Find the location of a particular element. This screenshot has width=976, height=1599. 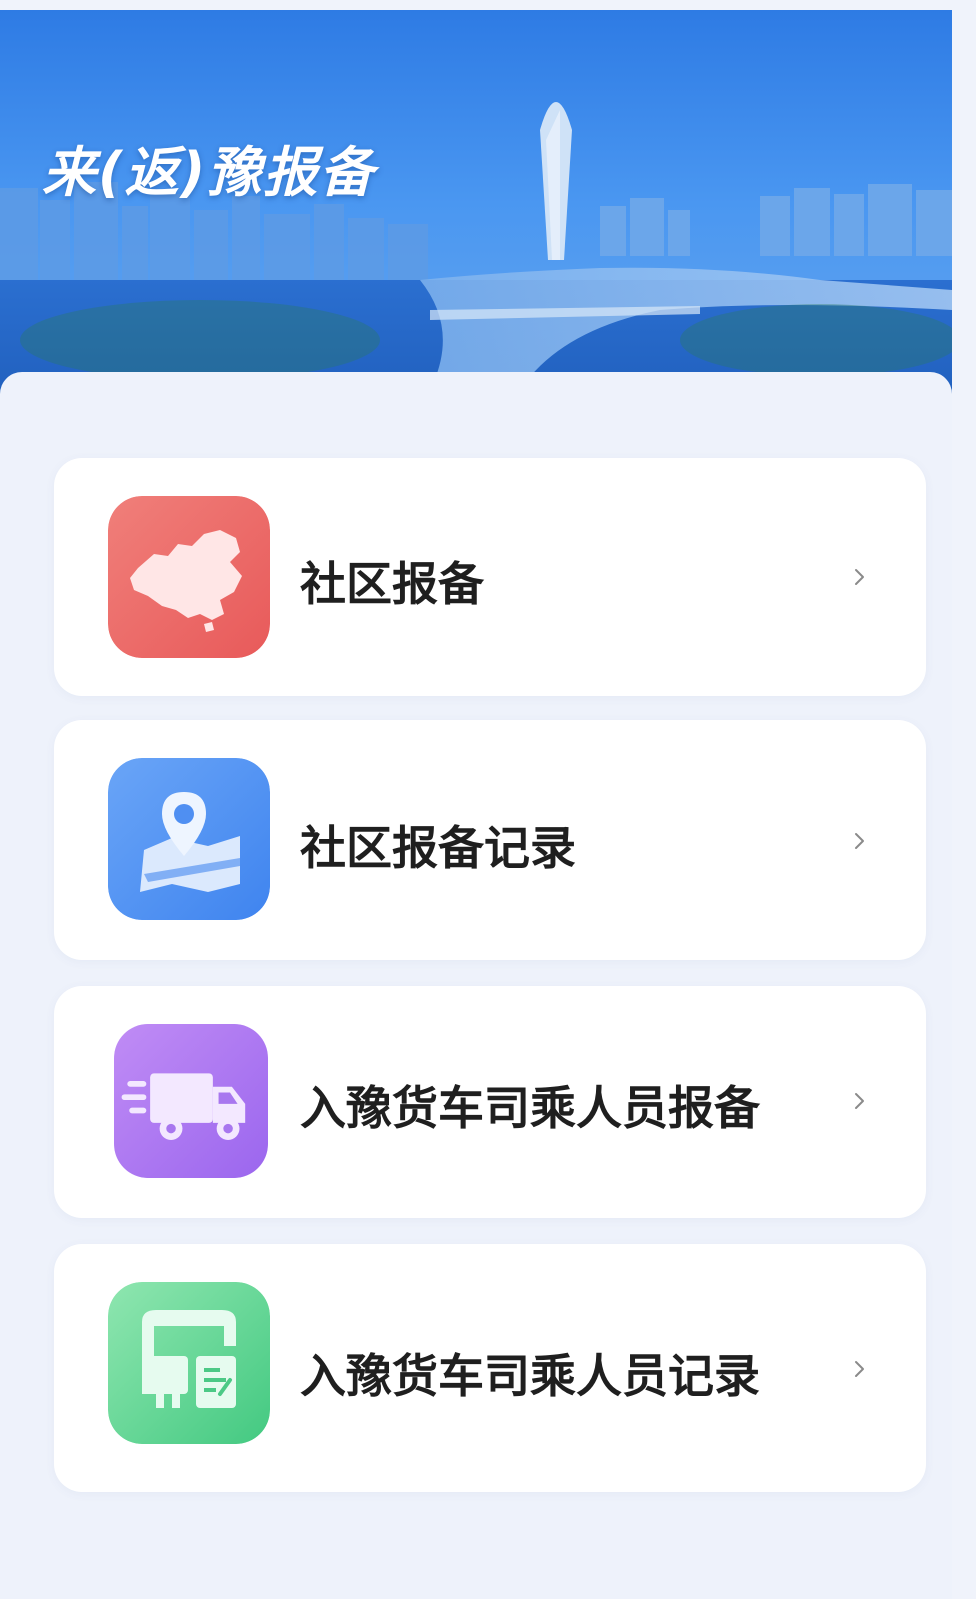

banner-title: 来(返)豫报备 is located at coordinates (209, 172).